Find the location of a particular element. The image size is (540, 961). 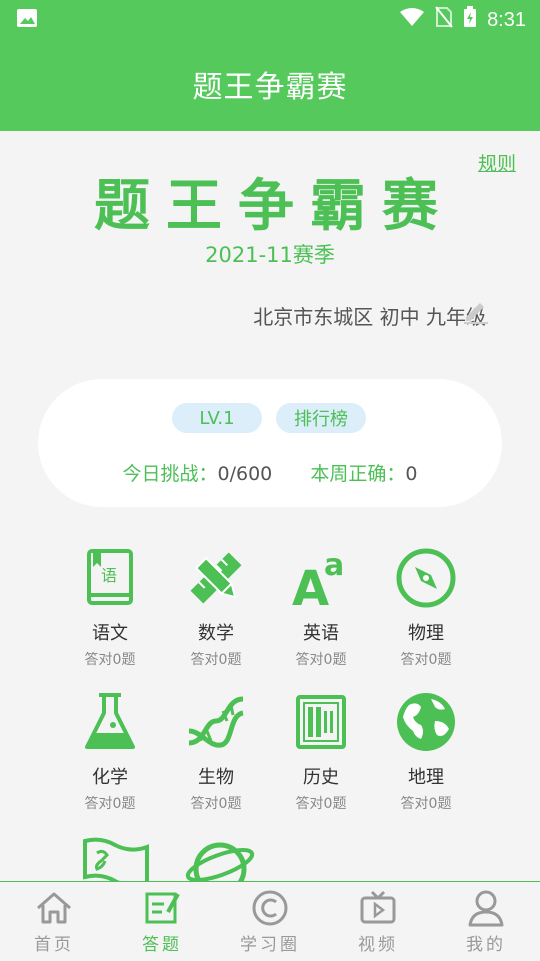

subject-chemistry: 化学 答对0题 is located at coordinates (110, 752).